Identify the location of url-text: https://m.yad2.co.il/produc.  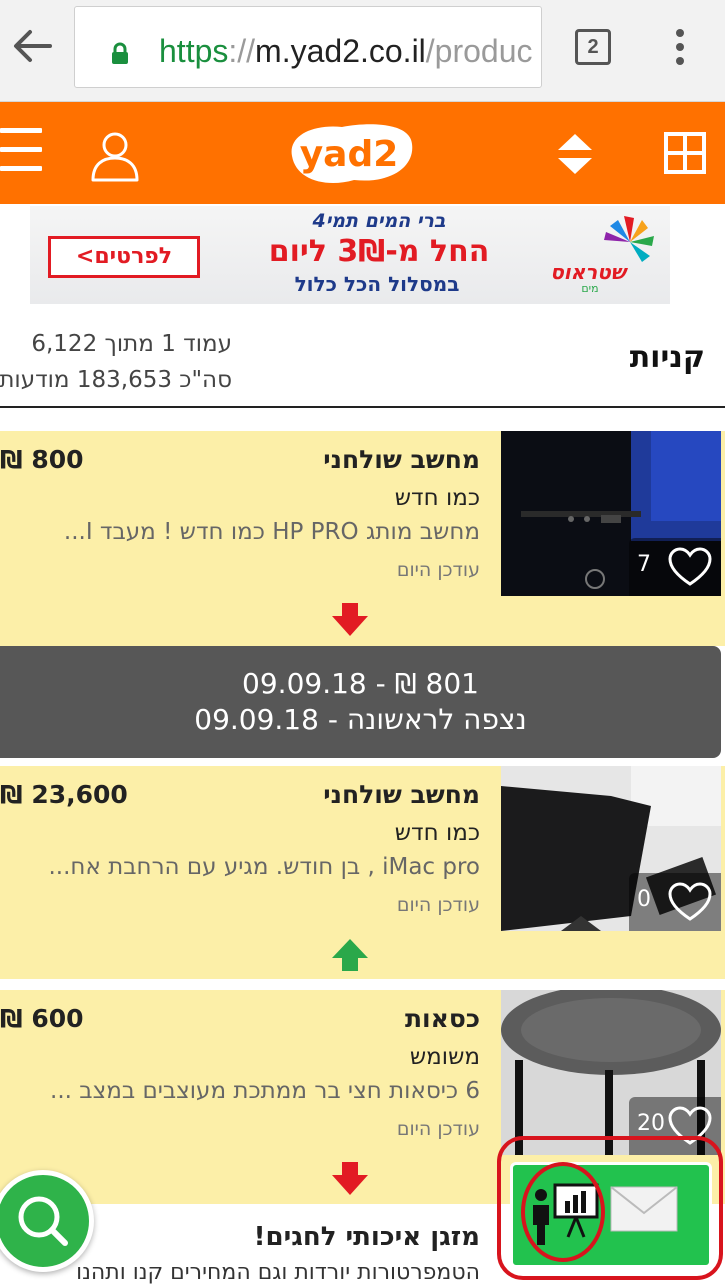
(346, 51).